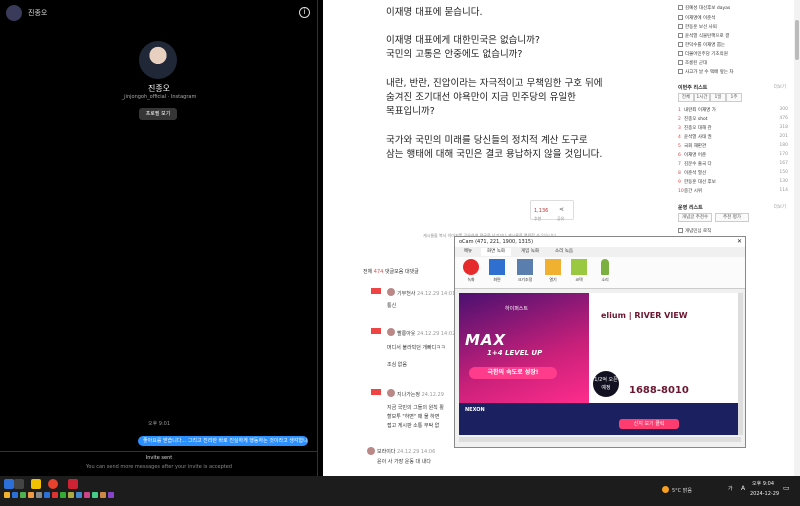 The width and height of the screenshot is (800, 506). What do you see at coordinates (740, 364) in the screenshot?
I see `ocam-vertical-scrollbar` at bounding box center [740, 364].